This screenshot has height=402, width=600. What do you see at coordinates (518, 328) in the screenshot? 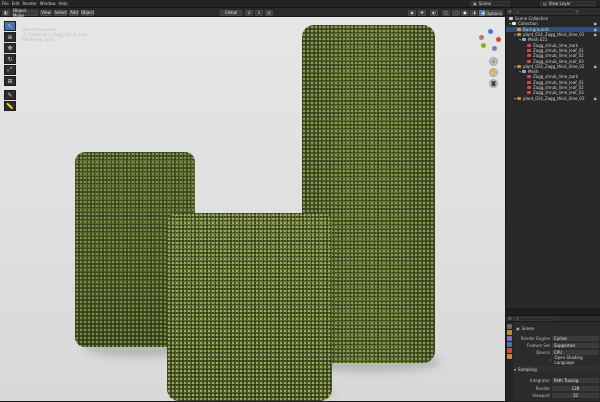
I see `scene-context-icon: ▣` at bounding box center [518, 328].